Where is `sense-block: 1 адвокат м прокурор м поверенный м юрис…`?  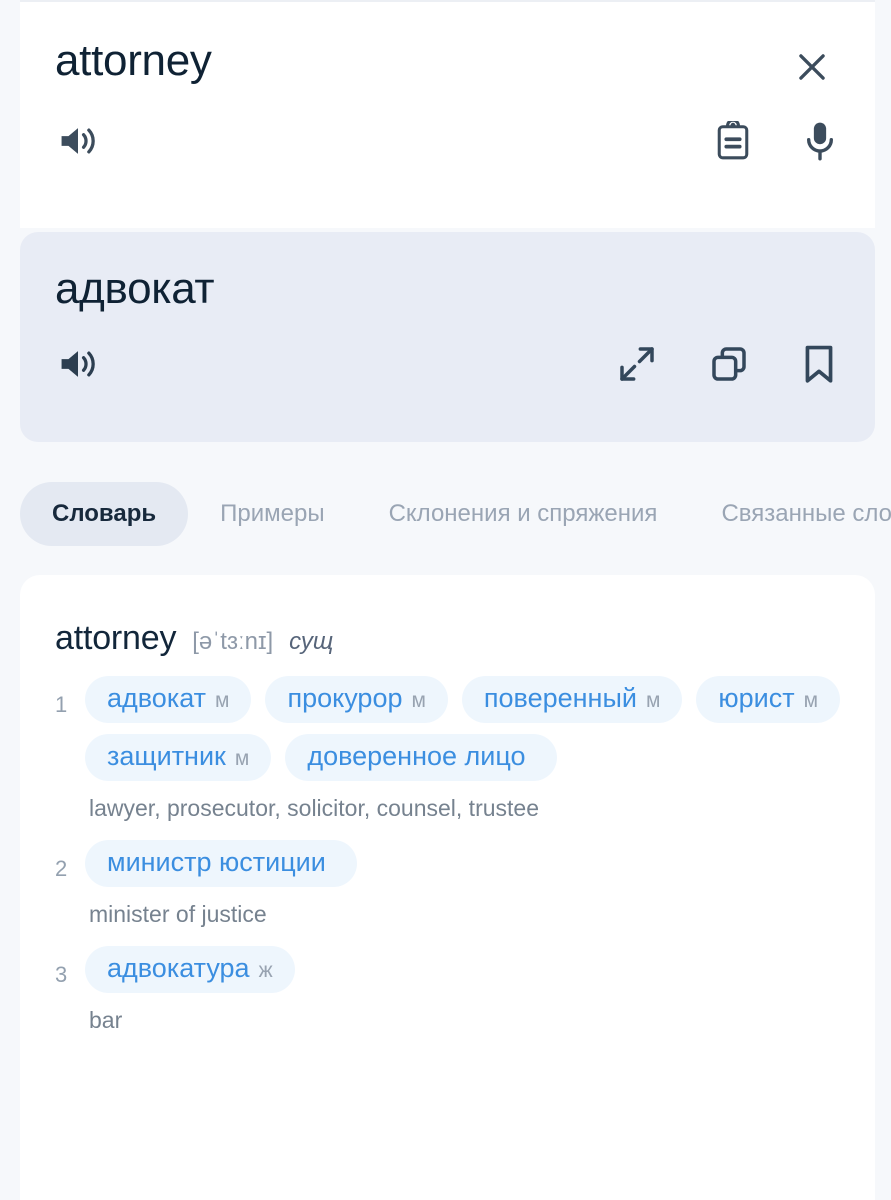
sense-block: 1 адвокат м прокурор м поверенный м юрис… is located at coordinates (449, 755).